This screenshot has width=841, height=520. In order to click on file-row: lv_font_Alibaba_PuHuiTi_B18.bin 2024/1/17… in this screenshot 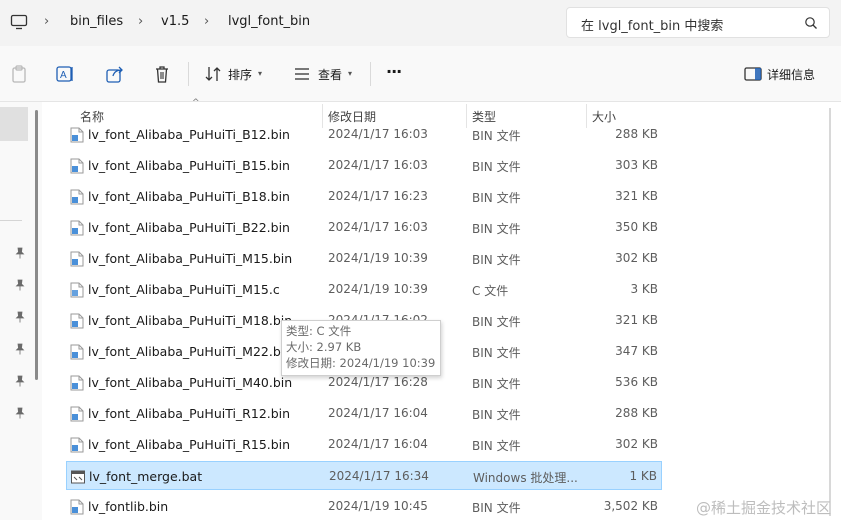, I will do `click(364, 196)`.